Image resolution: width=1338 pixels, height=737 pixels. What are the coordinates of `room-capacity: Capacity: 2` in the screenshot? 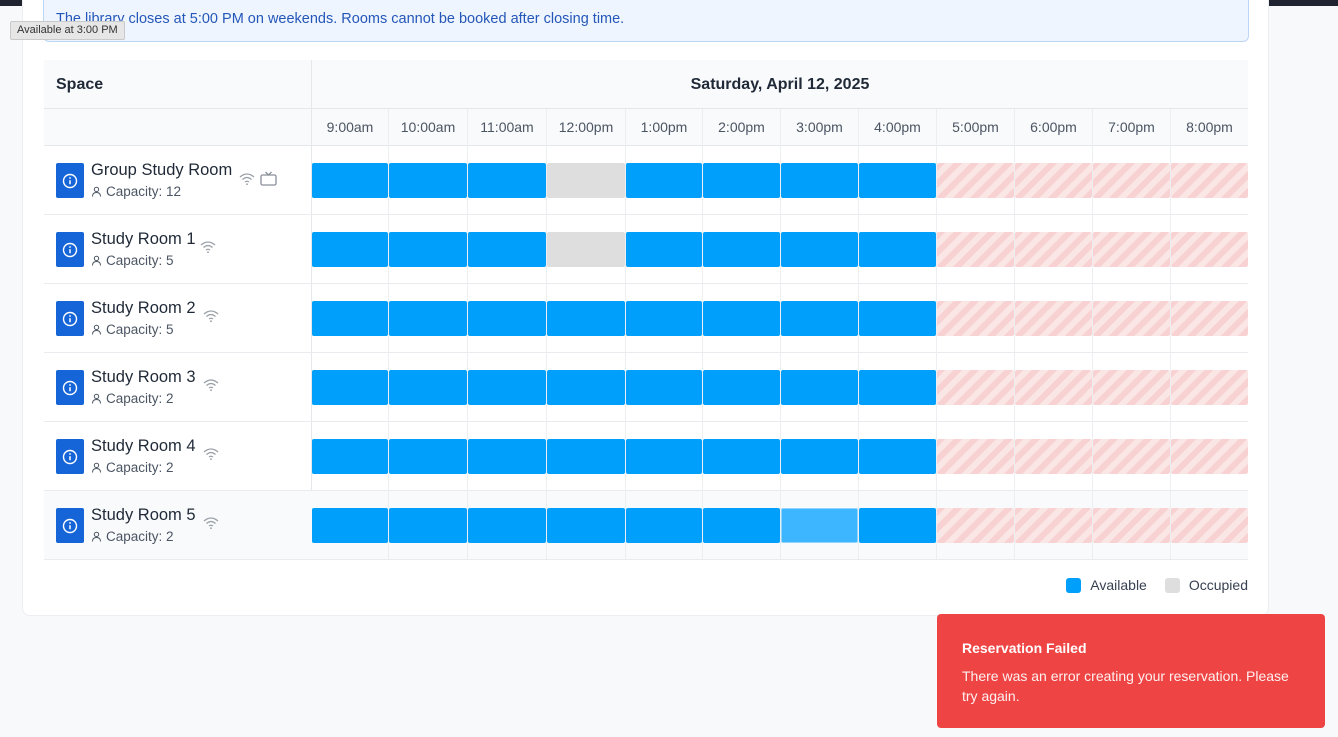 It's located at (132, 536).